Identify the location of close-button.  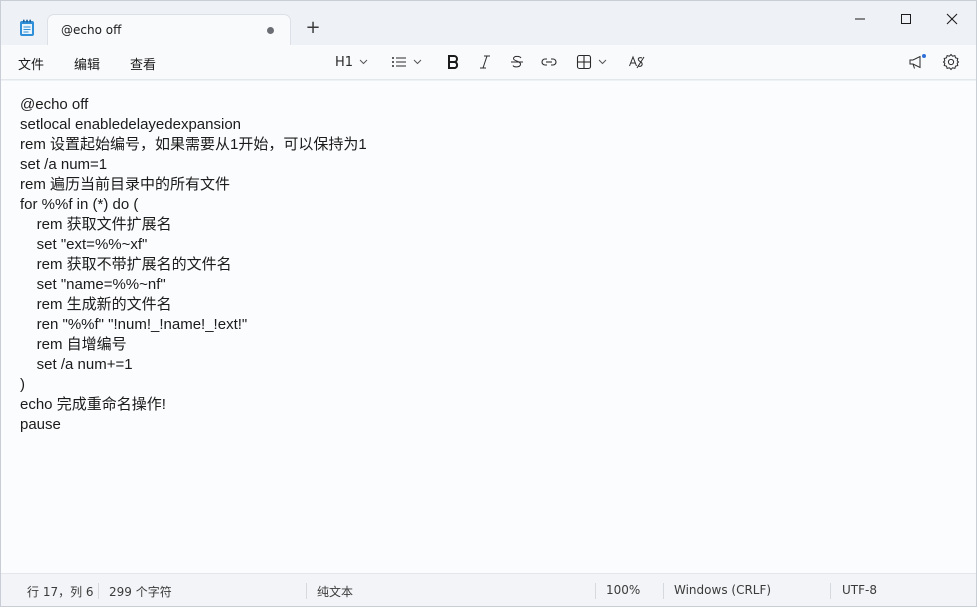
(952, 19).